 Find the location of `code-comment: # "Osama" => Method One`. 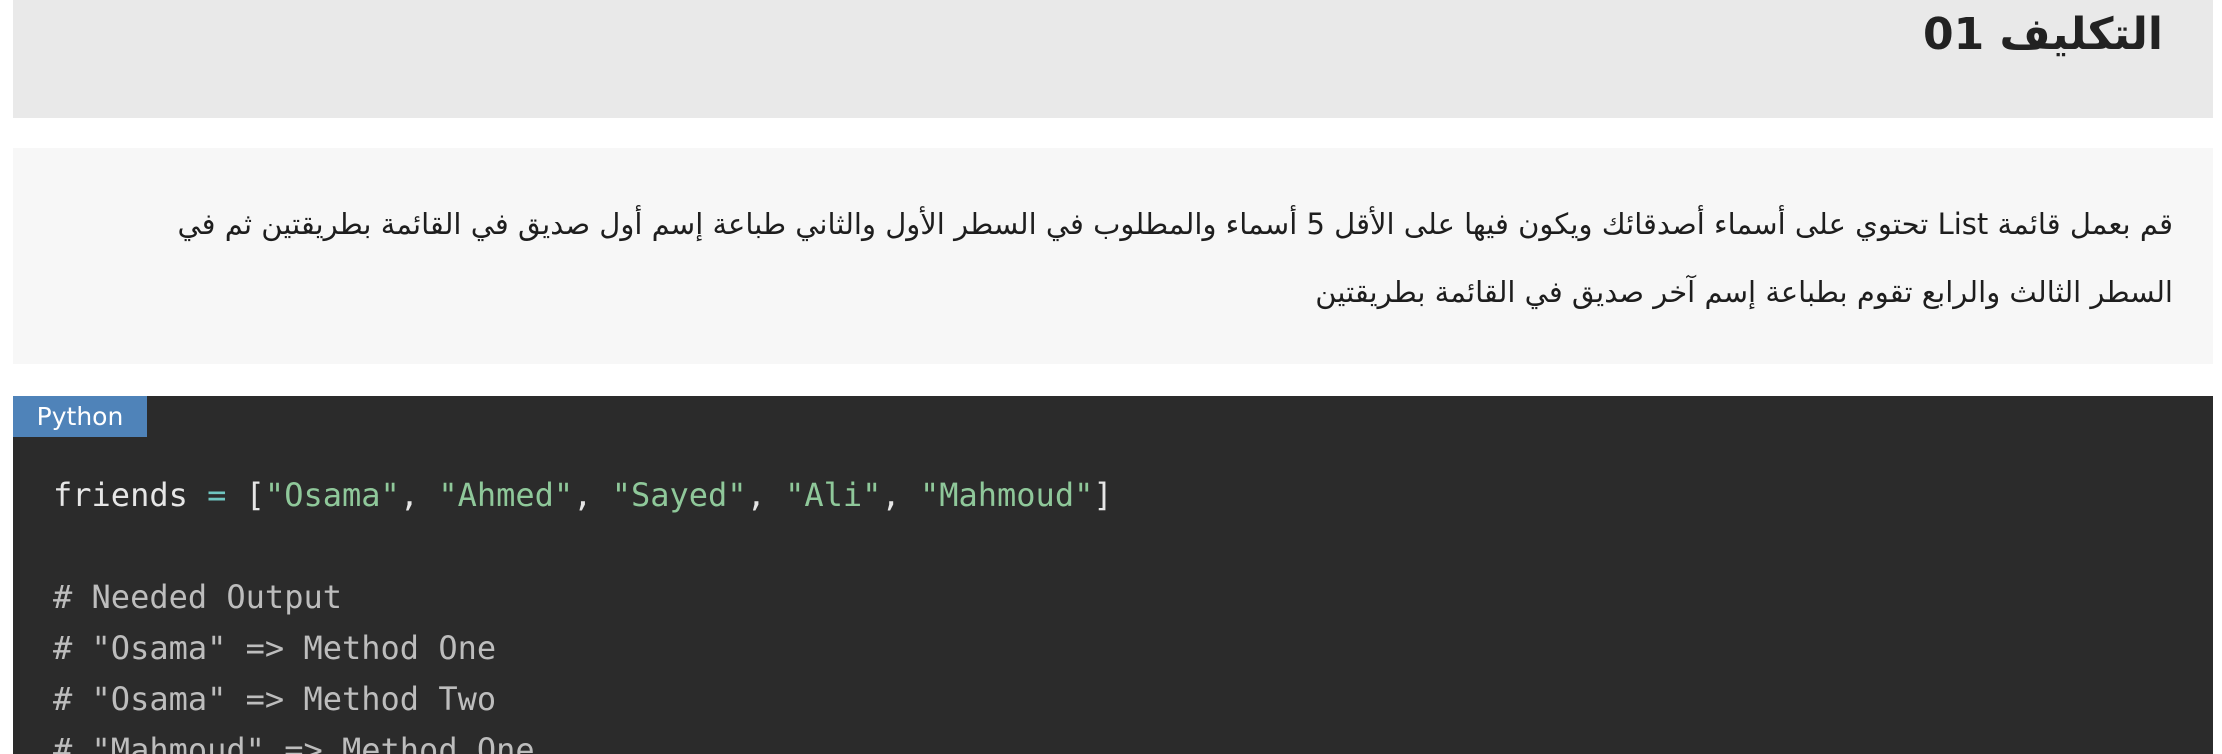

code-comment: # "Osama" => Method One is located at coordinates (275, 648).